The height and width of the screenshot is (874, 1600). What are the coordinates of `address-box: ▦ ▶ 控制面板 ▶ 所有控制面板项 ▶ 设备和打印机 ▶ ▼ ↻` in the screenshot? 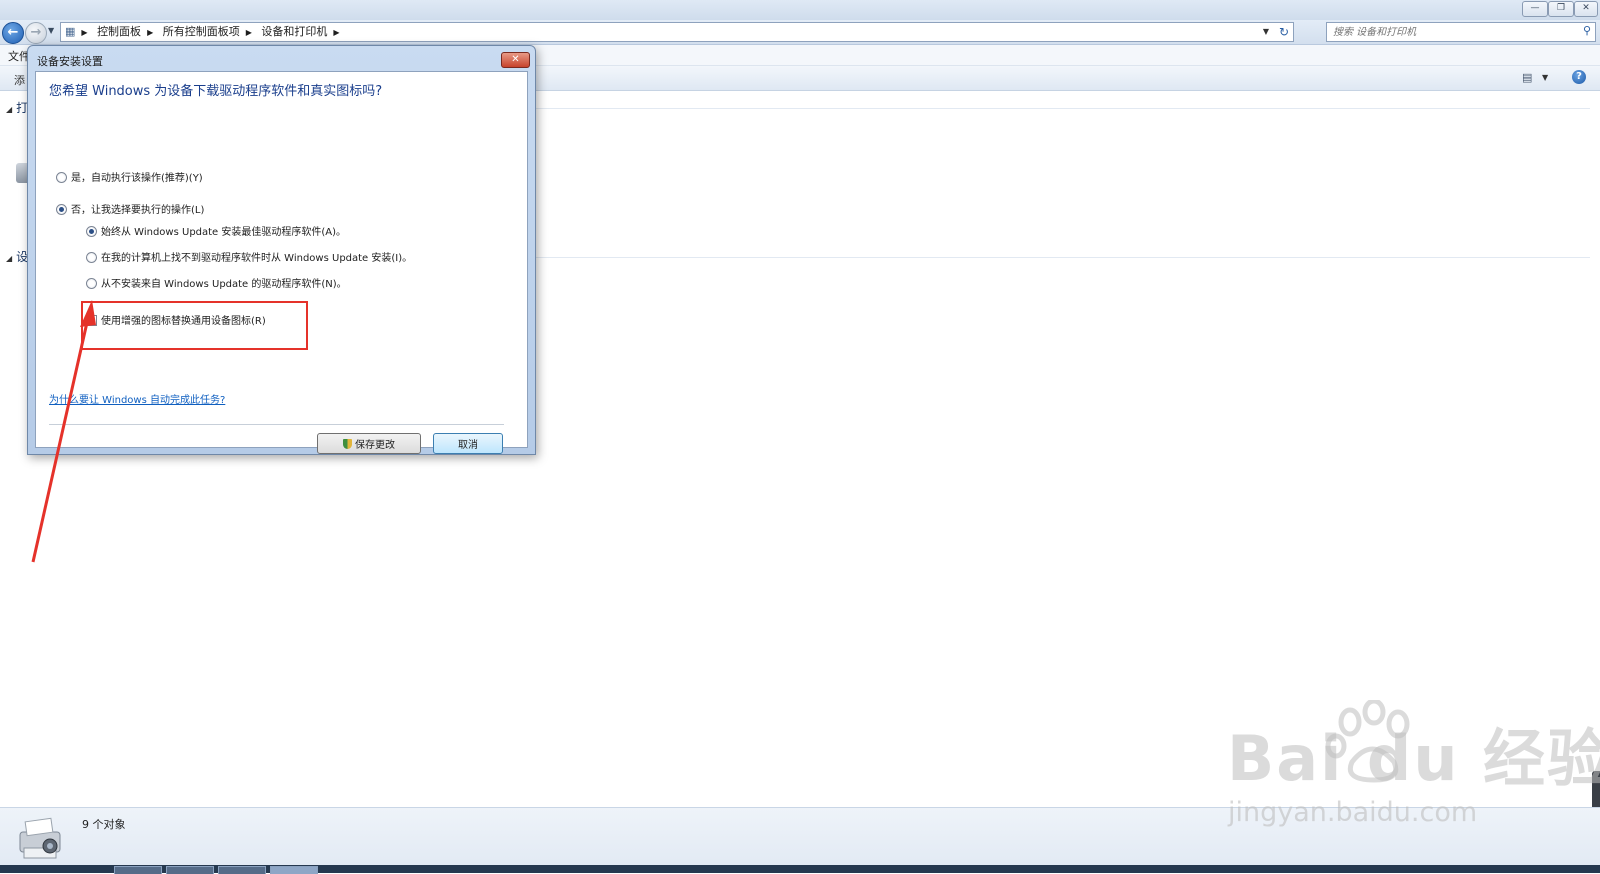 It's located at (677, 32).